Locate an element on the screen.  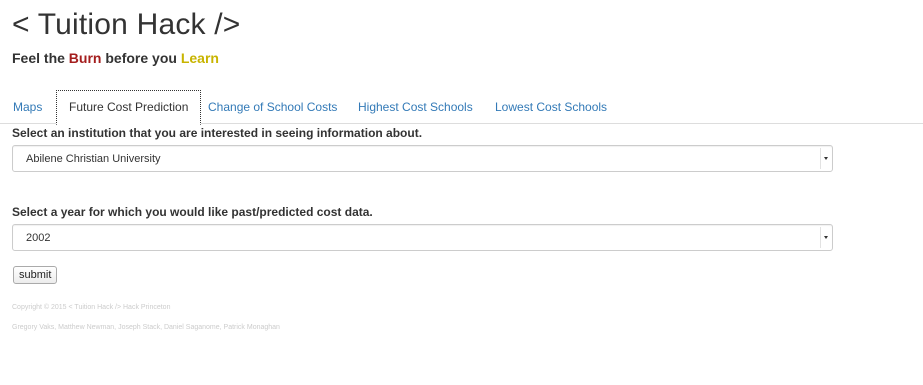
tab-highest-cost-schools: Highest Cost Schools is located at coordinates (415, 107).